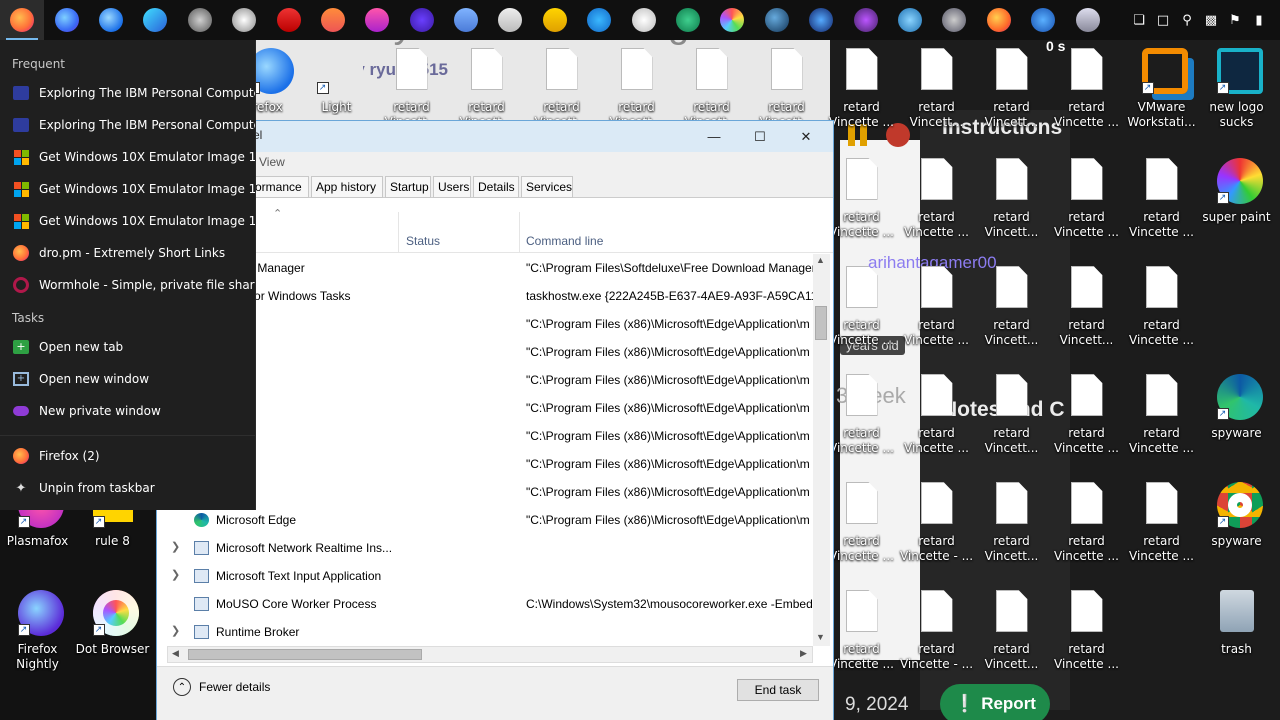  Describe the element at coordinates (1259, 20) in the screenshot. I see `battery-icon: ▮` at that location.